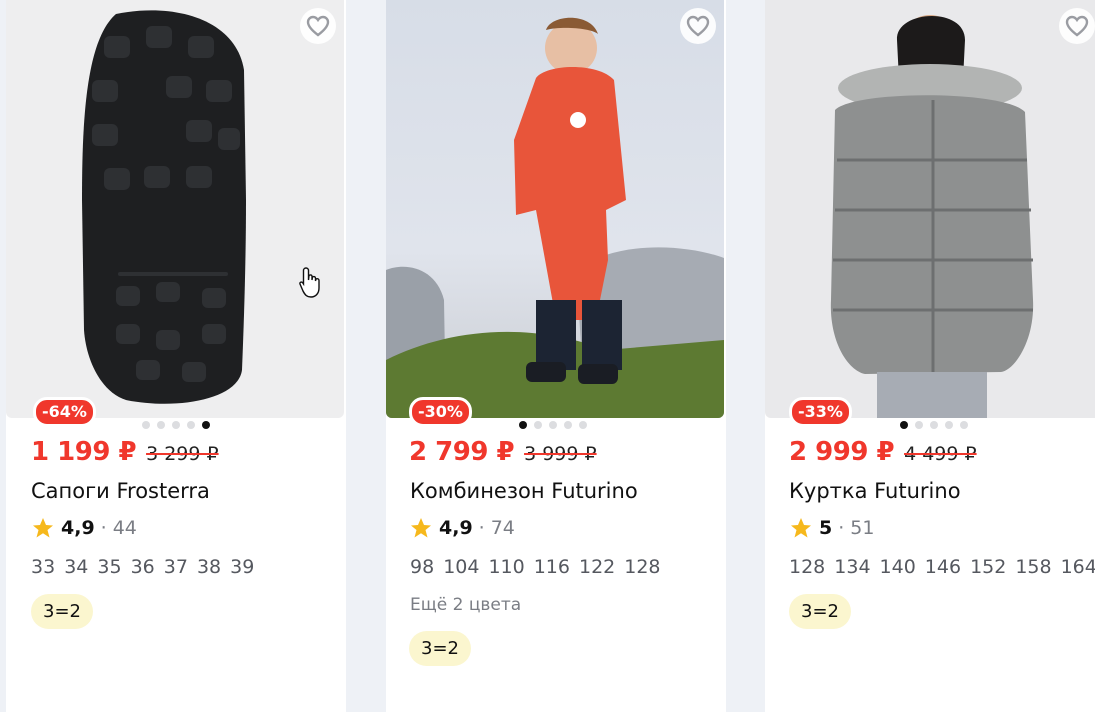 The width and height of the screenshot is (1095, 712). What do you see at coordinates (502, 528) in the screenshot?
I see `review-count: 74` at bounding box center [502, 528].